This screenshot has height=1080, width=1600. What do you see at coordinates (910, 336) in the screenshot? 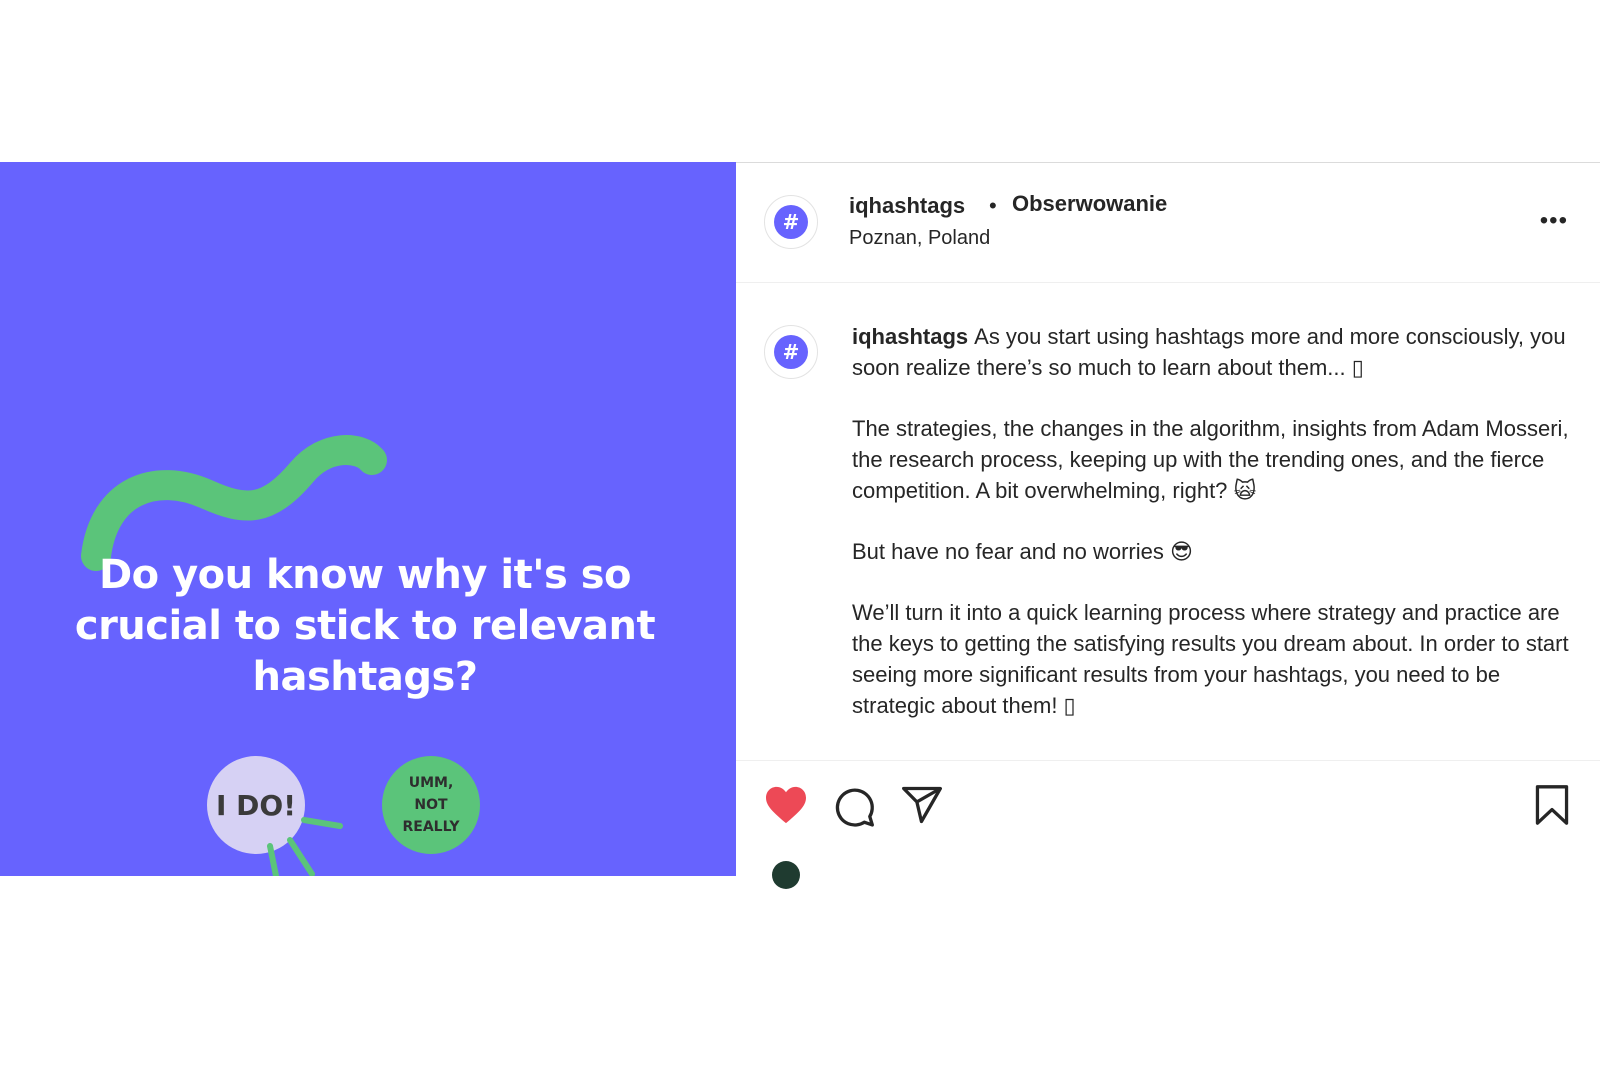
I see `caption-username: iqhashtags` at bounding box center [910, 336].